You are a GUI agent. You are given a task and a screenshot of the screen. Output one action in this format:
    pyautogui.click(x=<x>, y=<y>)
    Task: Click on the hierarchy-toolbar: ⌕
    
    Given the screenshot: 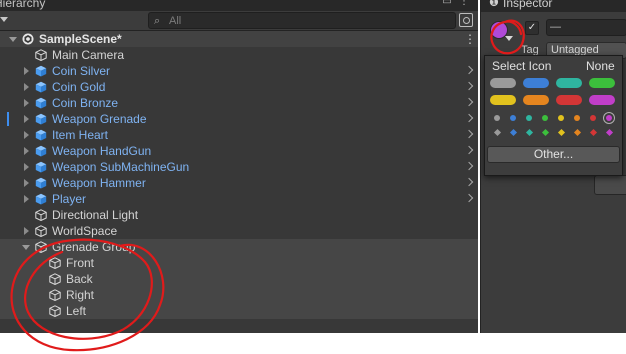 What is the action you would take?
    pyautogui.click(x=239, y=21)
    